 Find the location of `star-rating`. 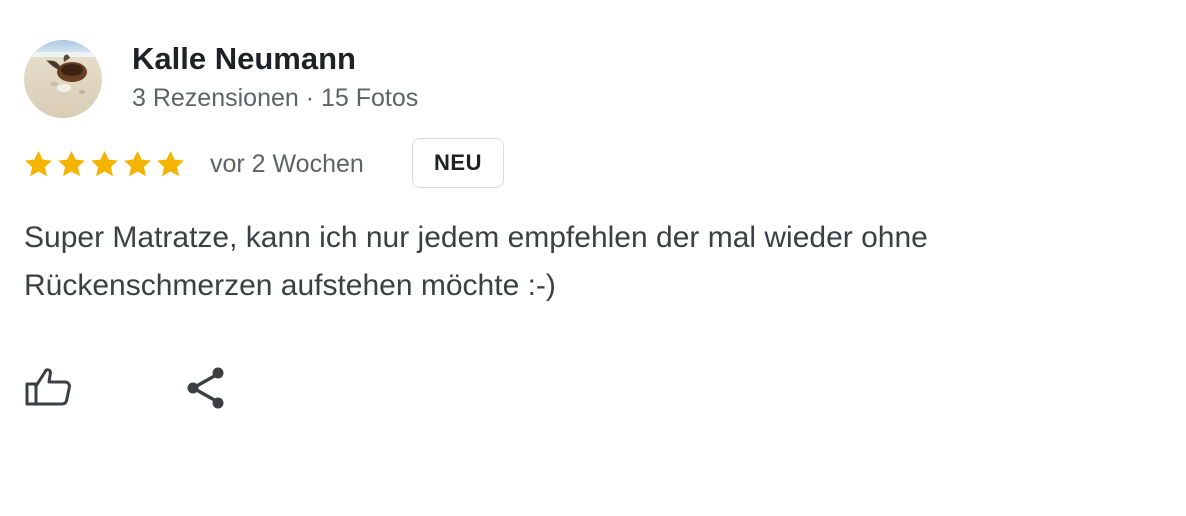

star-rating is located at coordinates (104, 164).